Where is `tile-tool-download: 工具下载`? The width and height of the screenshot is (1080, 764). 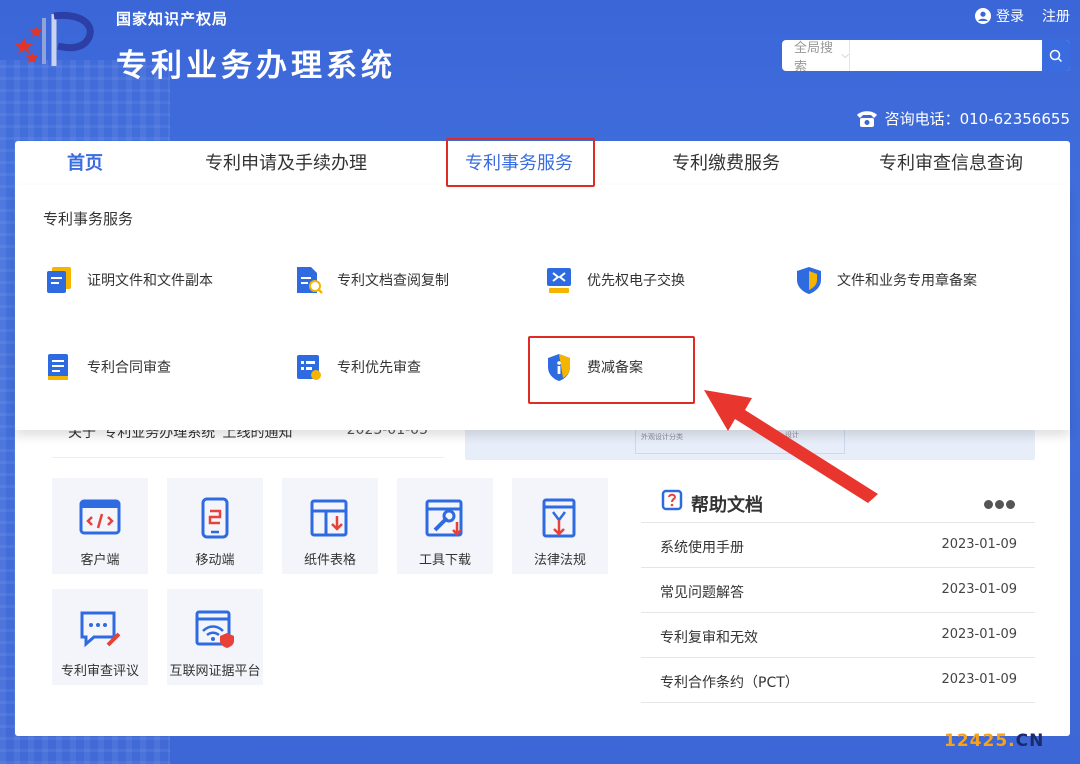
tile-tool-download: 工具下载 is located at coordinates (445, 526).